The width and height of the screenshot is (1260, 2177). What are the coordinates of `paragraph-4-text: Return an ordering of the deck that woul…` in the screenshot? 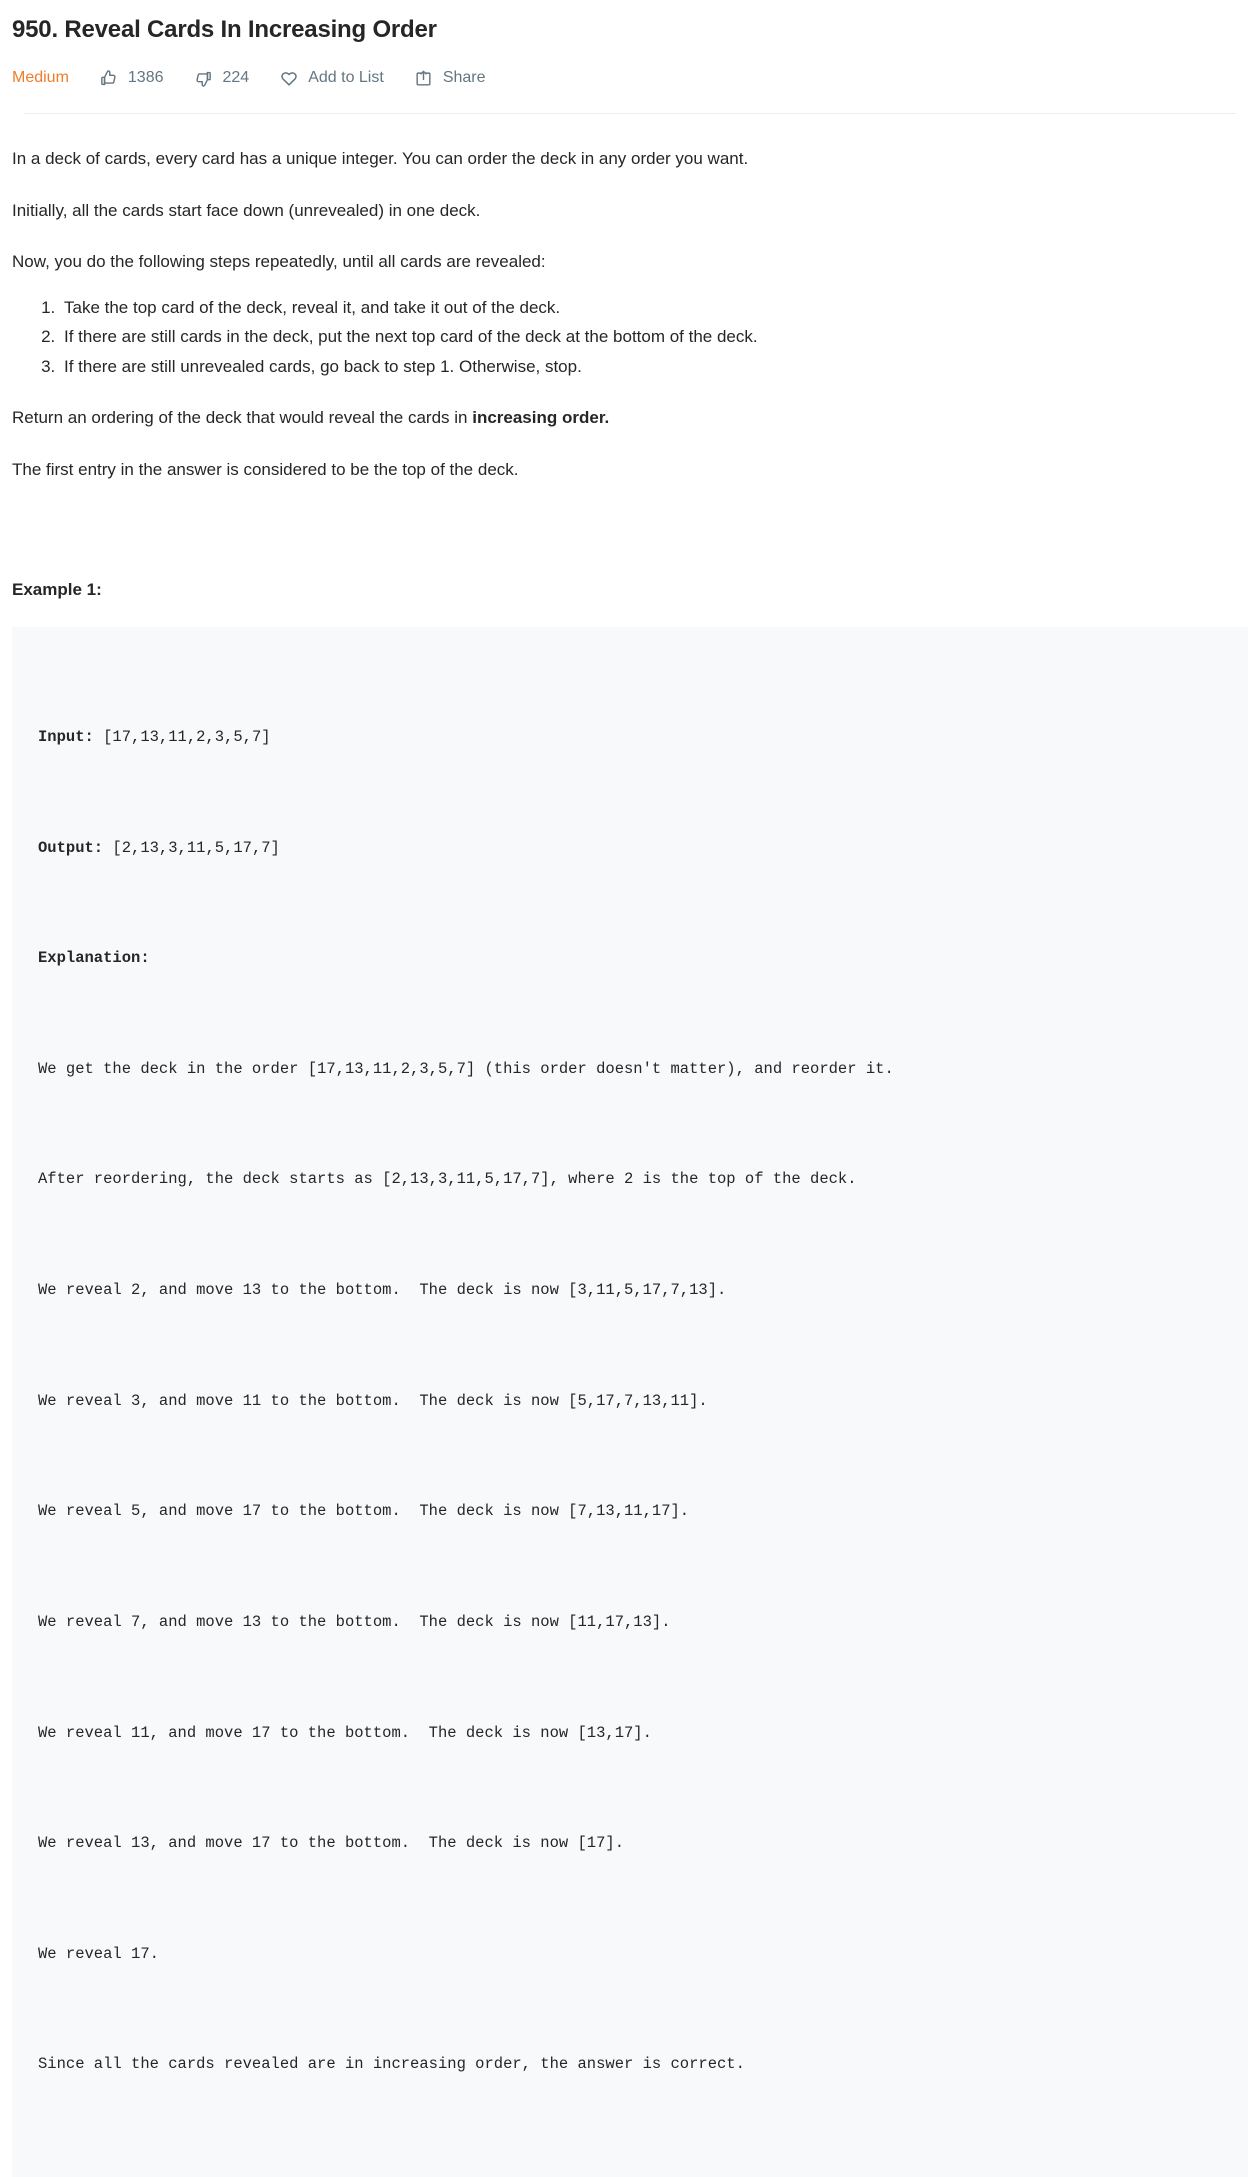 It's located at (242, 418).